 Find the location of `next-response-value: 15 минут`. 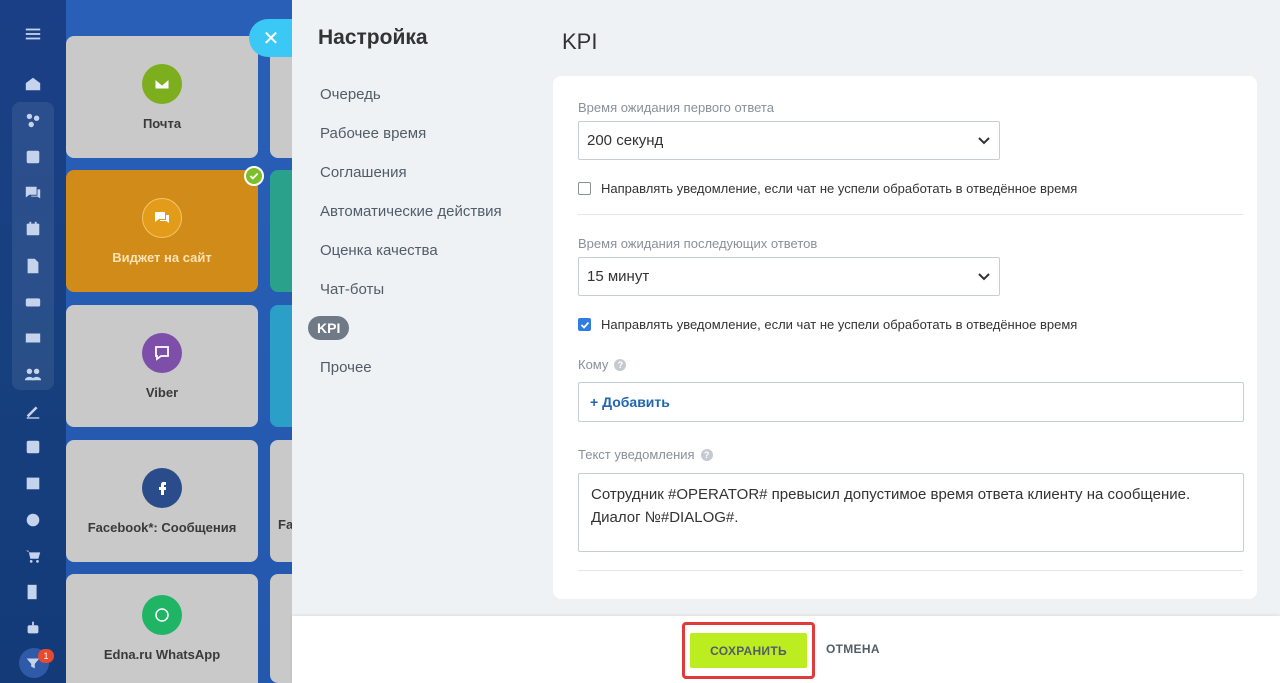

next-response-value: 15 минут is located at coordinates (618, 276).